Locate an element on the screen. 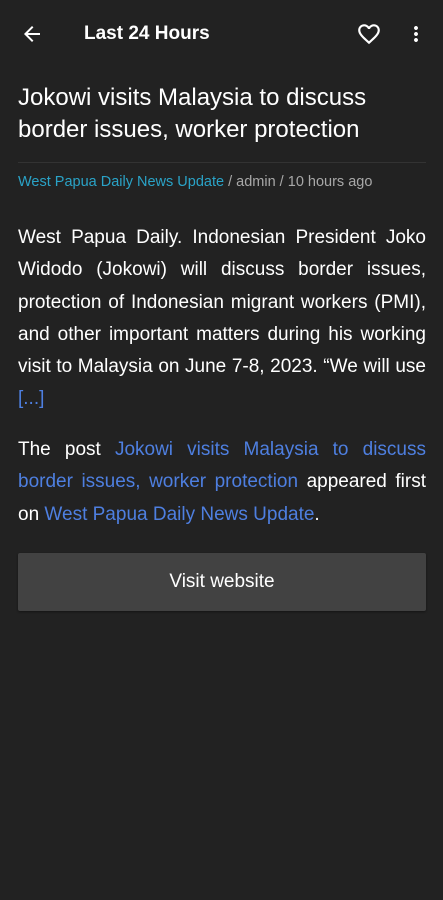  screen-title: Last 24 Hours is located at coordinates (147, 33).